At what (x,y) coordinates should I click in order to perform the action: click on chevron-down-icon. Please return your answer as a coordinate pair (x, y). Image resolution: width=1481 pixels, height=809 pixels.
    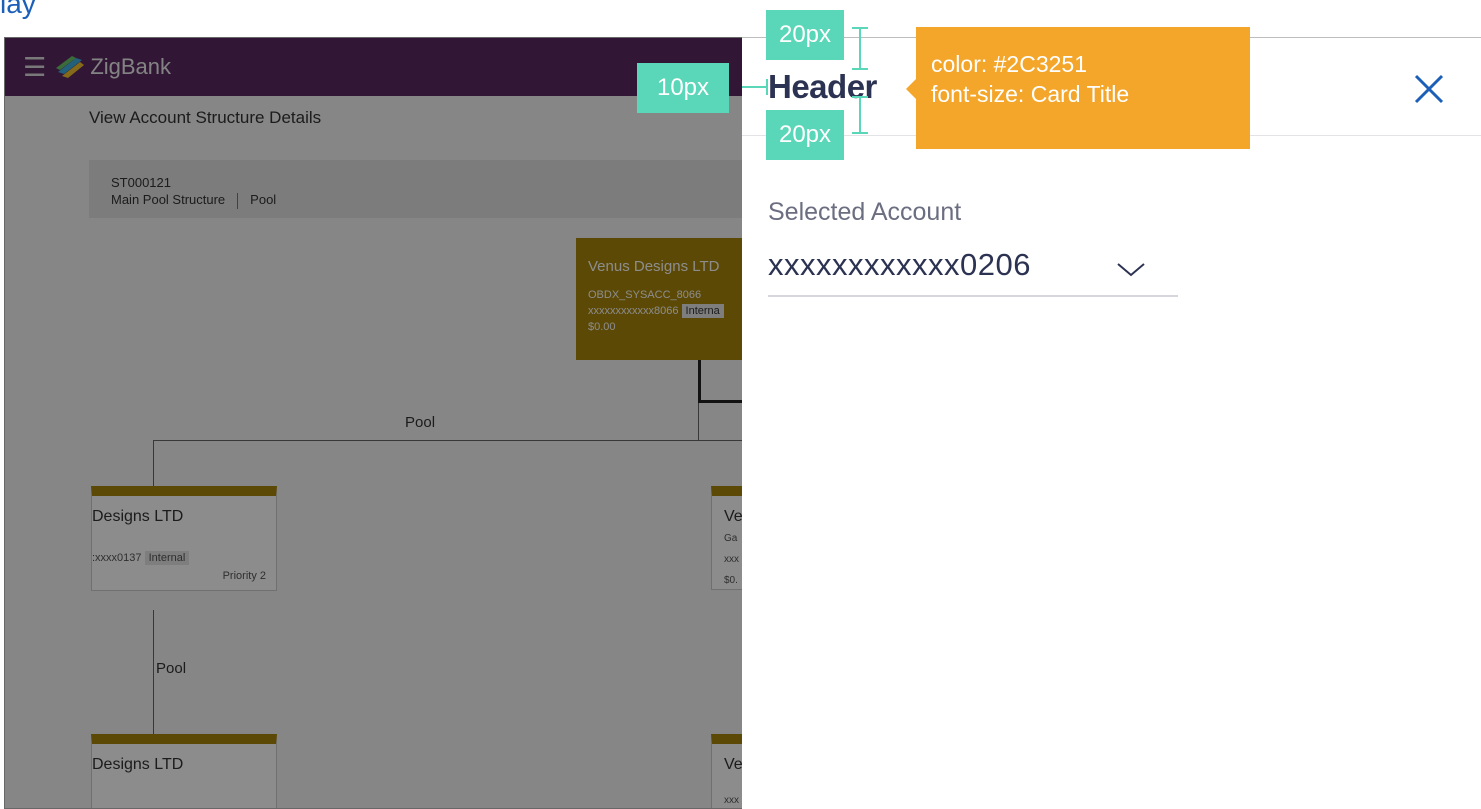
    Looking at the image, I should click on (1131, 270).